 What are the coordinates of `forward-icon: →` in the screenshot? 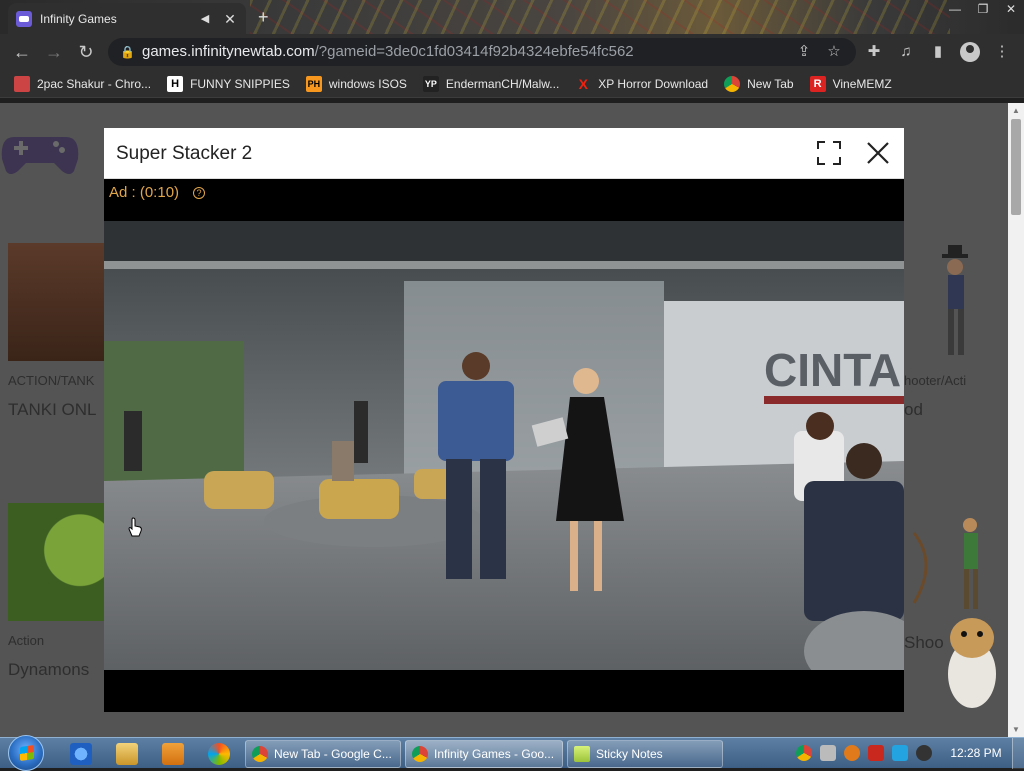 It's located at (54, 52).